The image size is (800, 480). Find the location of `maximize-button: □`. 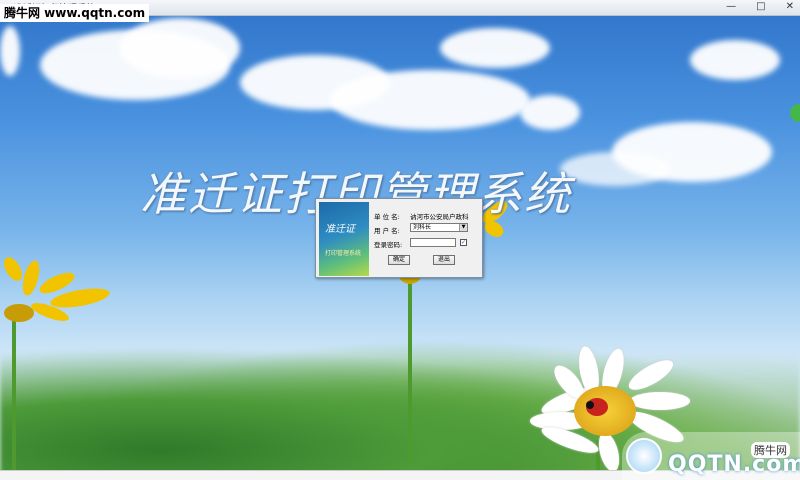

maximize-button: □ is located at coordinates (760, 6).